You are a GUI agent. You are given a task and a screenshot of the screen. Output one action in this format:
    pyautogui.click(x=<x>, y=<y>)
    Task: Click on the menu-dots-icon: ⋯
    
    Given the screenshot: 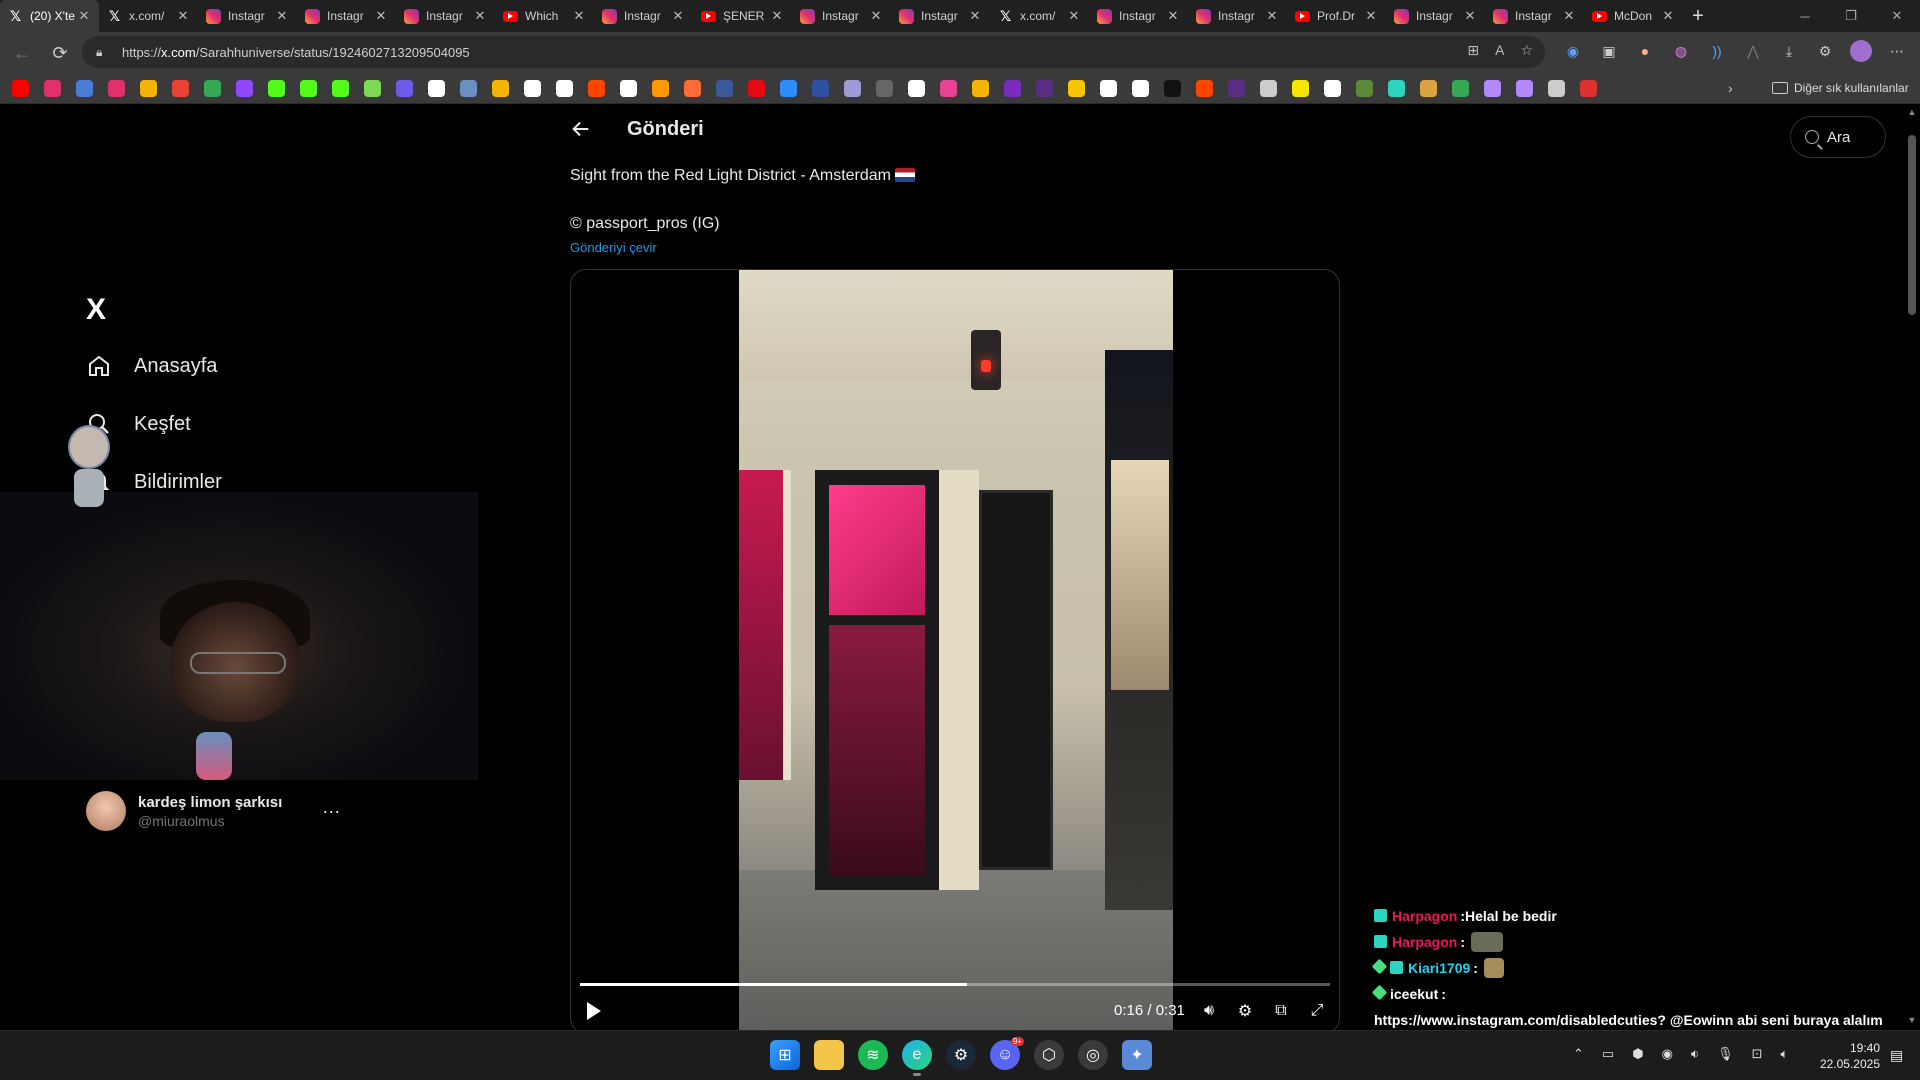 What is the action you would take?
    pyautogui.click(x=1897, y=51)
    